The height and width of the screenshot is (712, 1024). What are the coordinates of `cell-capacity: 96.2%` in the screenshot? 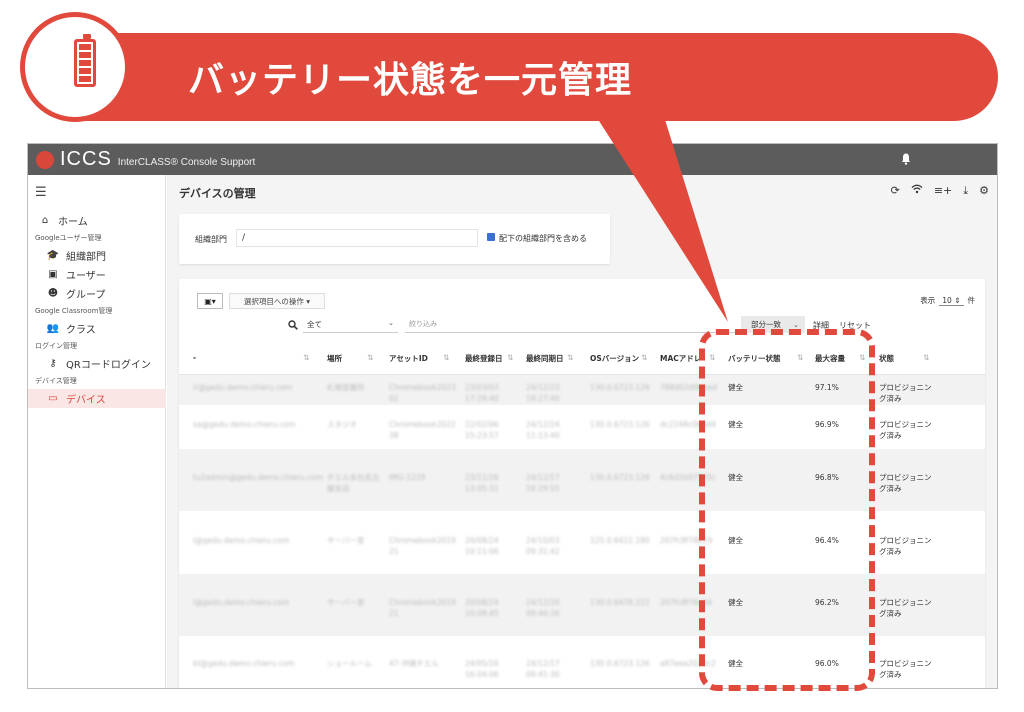 It's located at (827, 602).